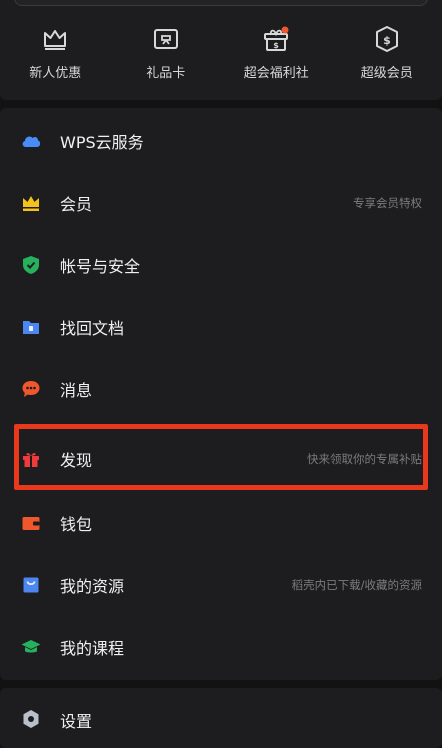 The width and height of the screenshot is (442, 748). Describe the element at coordinates (92, 648) in the screenshot. I see `menu-item-label: 我的课程` at that location.